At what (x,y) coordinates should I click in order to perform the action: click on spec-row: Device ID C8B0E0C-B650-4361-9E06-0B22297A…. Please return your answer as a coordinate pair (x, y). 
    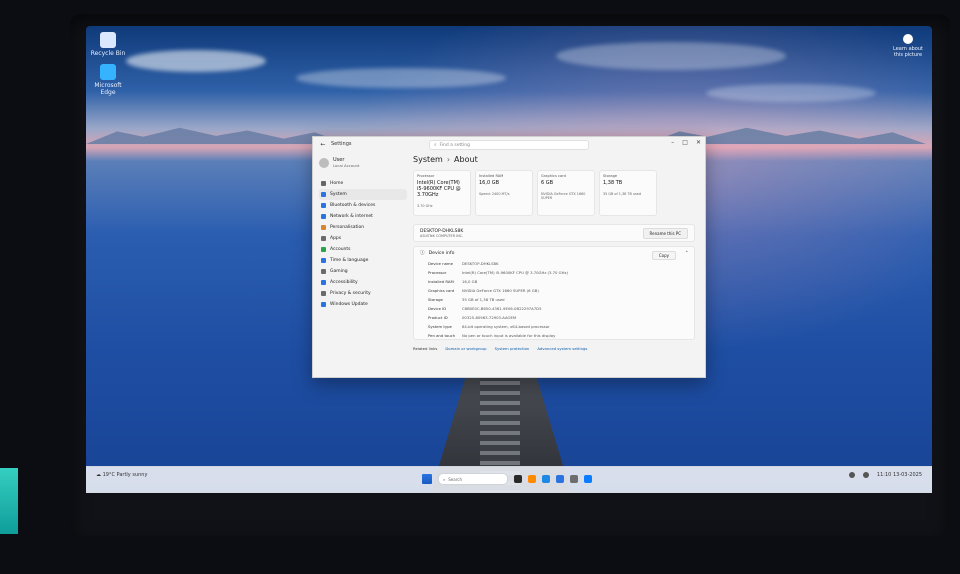
    Looking at the image, I should click on (554, 308).